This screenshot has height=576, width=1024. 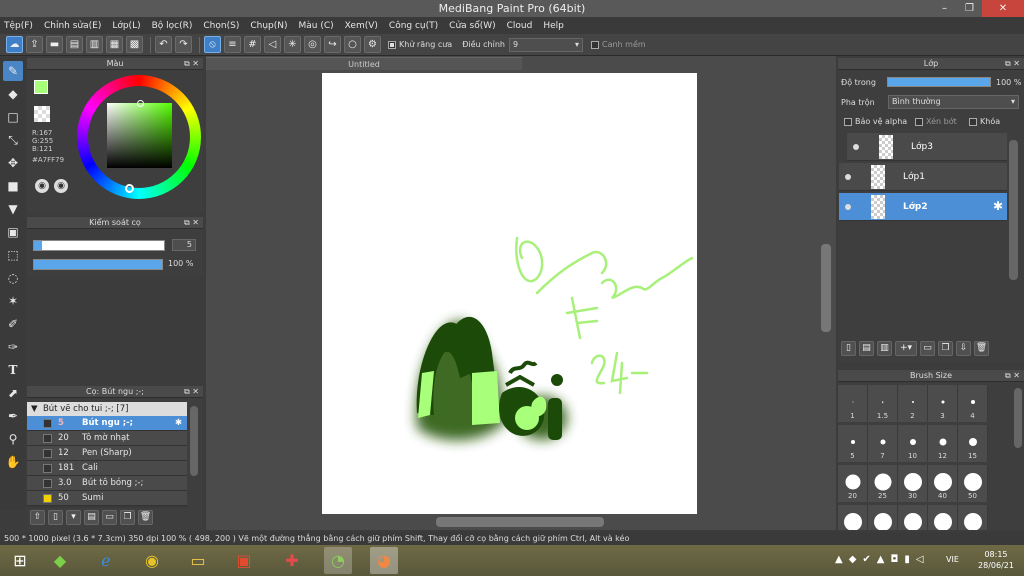 I want to click on select-eraser-tool-icon: ✑, so click(x=13, y=347).